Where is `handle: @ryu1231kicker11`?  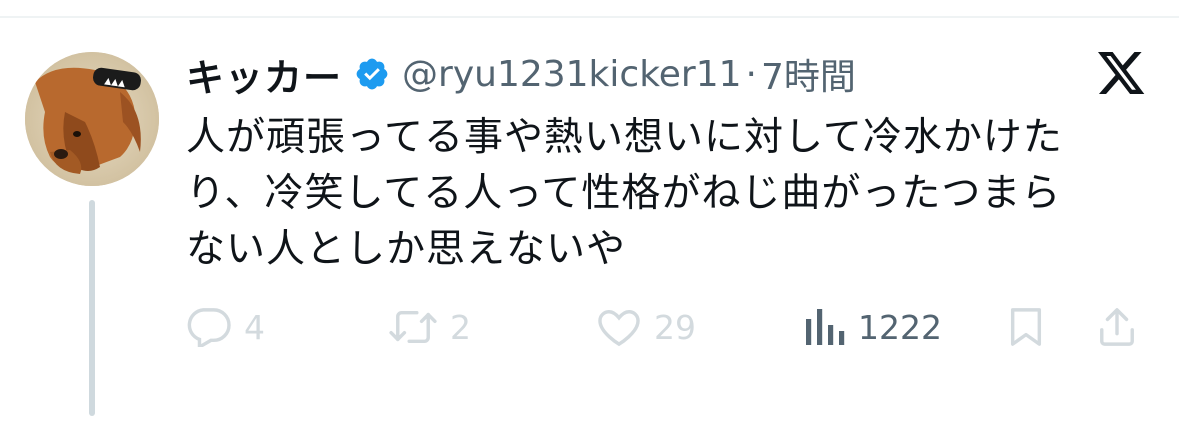 handle: @ryu1231kicker11 is located at coordinates (572, 74).